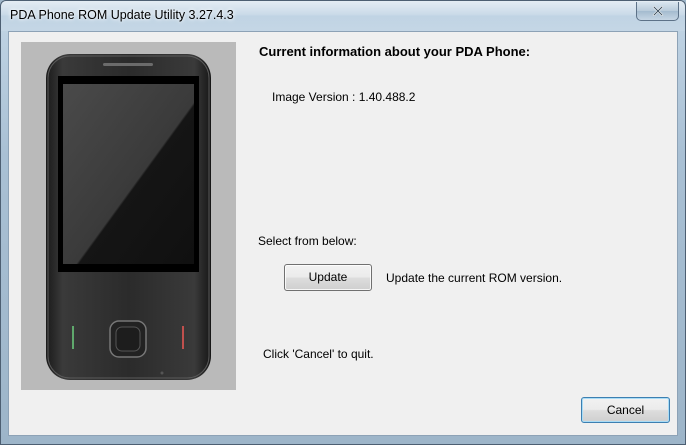 This screenshot has height=445, width=686. I want to click on update-button: Update, so click(328, 277).